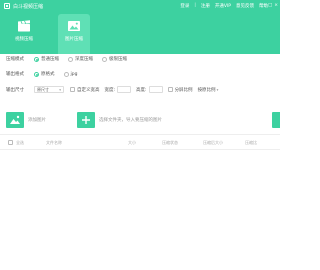  I want to click on compress-mode-label: 压缩模式, so click(15, 59).